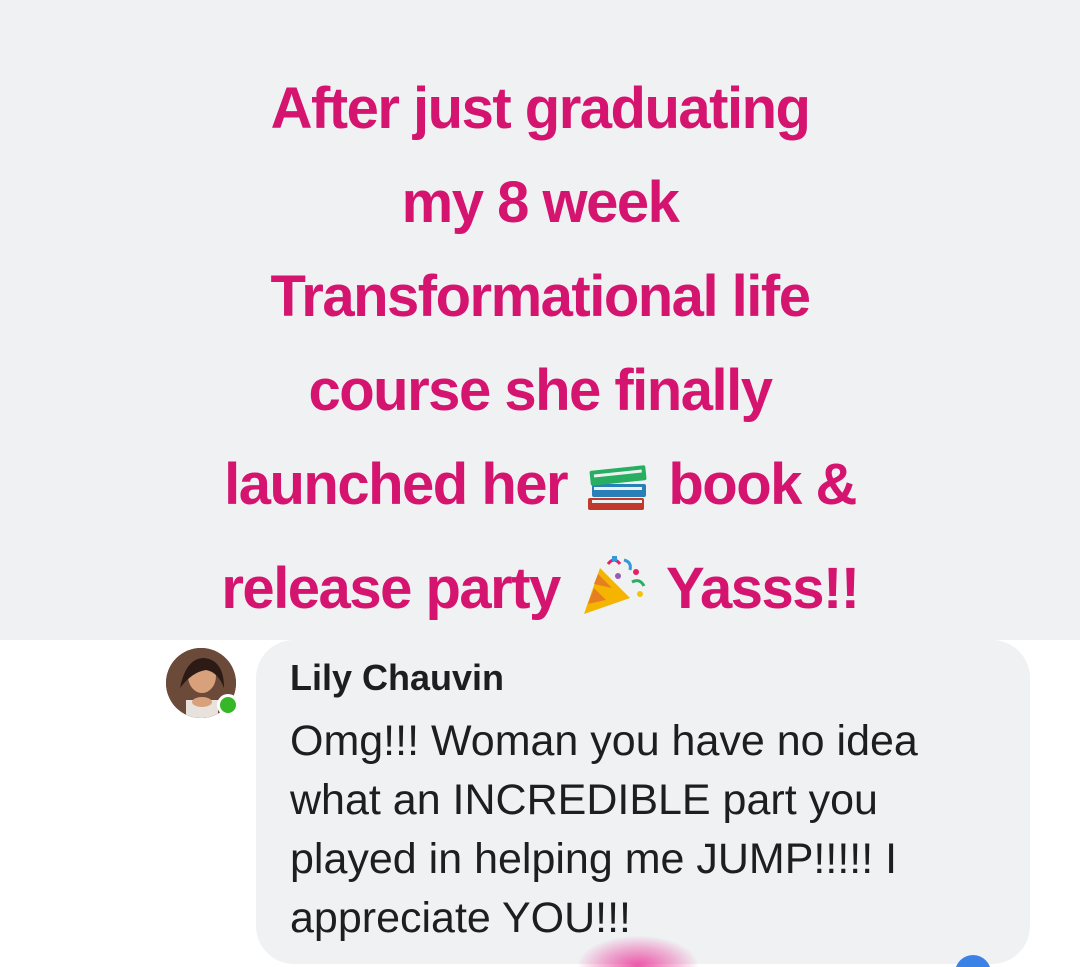  Describe the element at coordinates (391, 588) in the screenshot. I see `headline-line-6-start: release party` at that location.